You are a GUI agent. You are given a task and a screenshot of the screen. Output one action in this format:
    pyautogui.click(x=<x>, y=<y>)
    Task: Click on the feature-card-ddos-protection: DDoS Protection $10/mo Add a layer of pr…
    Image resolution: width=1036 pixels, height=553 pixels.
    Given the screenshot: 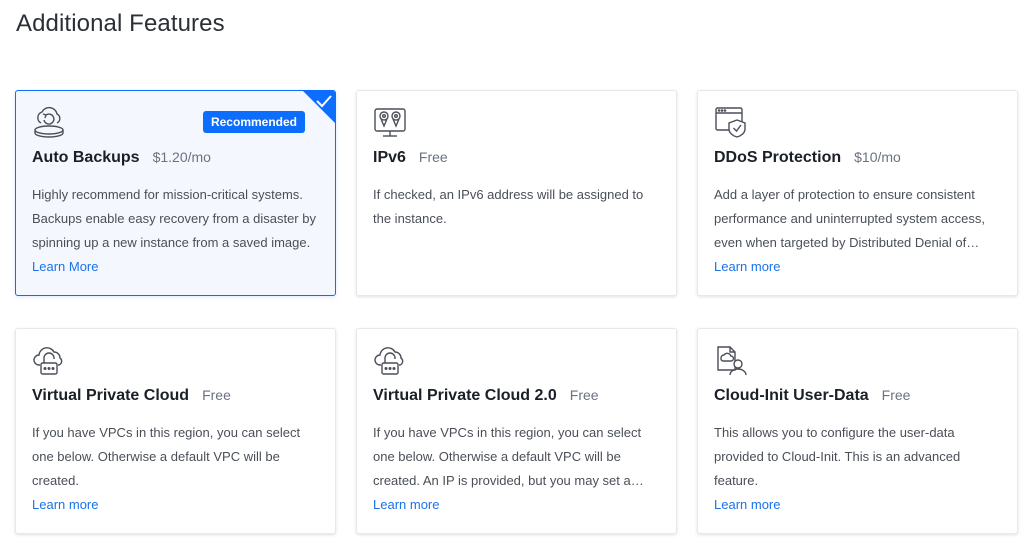 What is the action you would take?
    pyautogui.click(x=857, y=193)
    